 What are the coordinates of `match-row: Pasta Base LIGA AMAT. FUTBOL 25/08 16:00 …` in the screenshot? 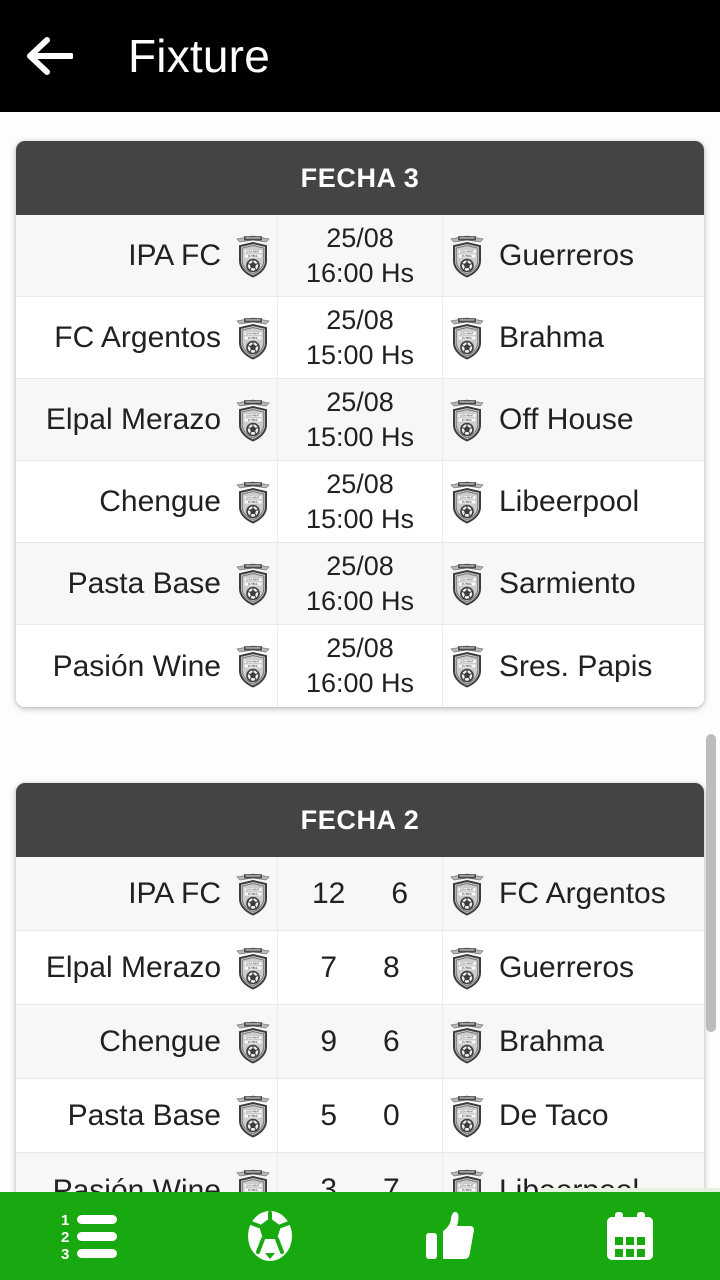 It's located at (360, 584).